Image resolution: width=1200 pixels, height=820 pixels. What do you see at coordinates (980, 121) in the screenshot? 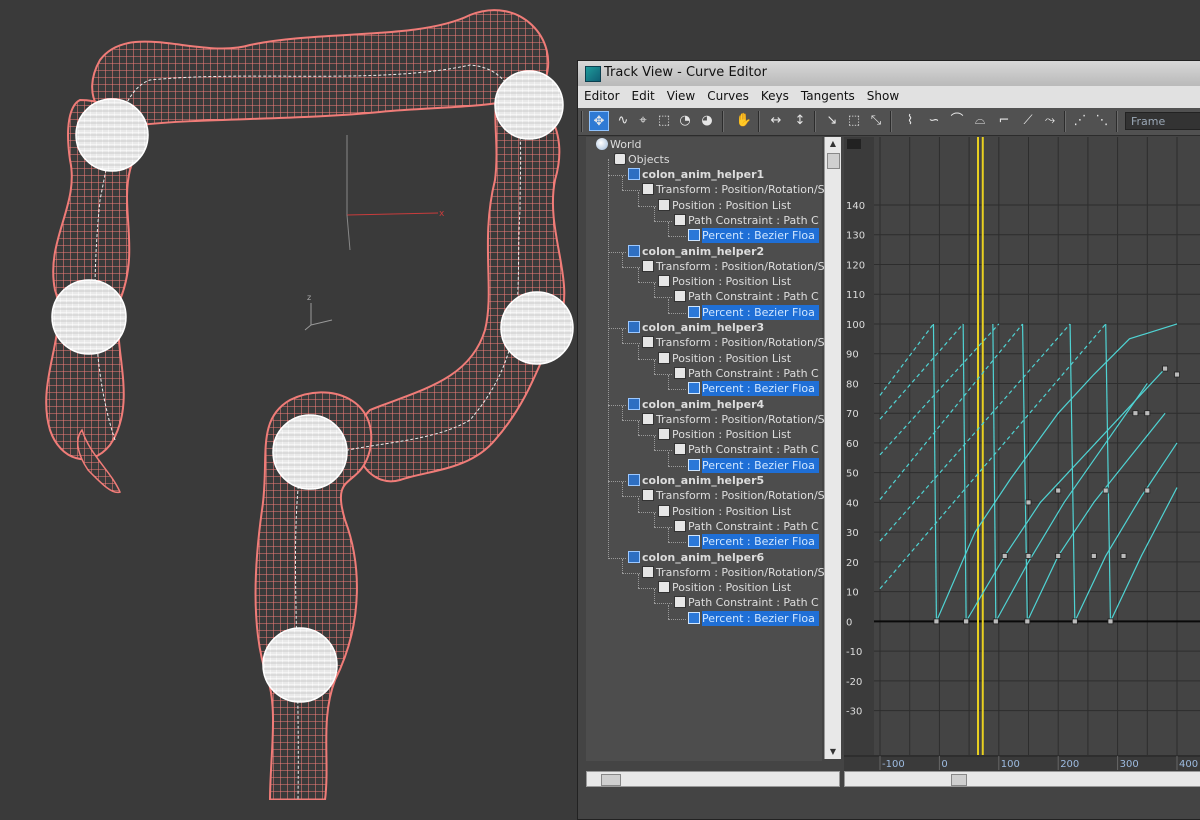
I see `tangent-slow-icon: ⌓` at bounding box center [980, 121].